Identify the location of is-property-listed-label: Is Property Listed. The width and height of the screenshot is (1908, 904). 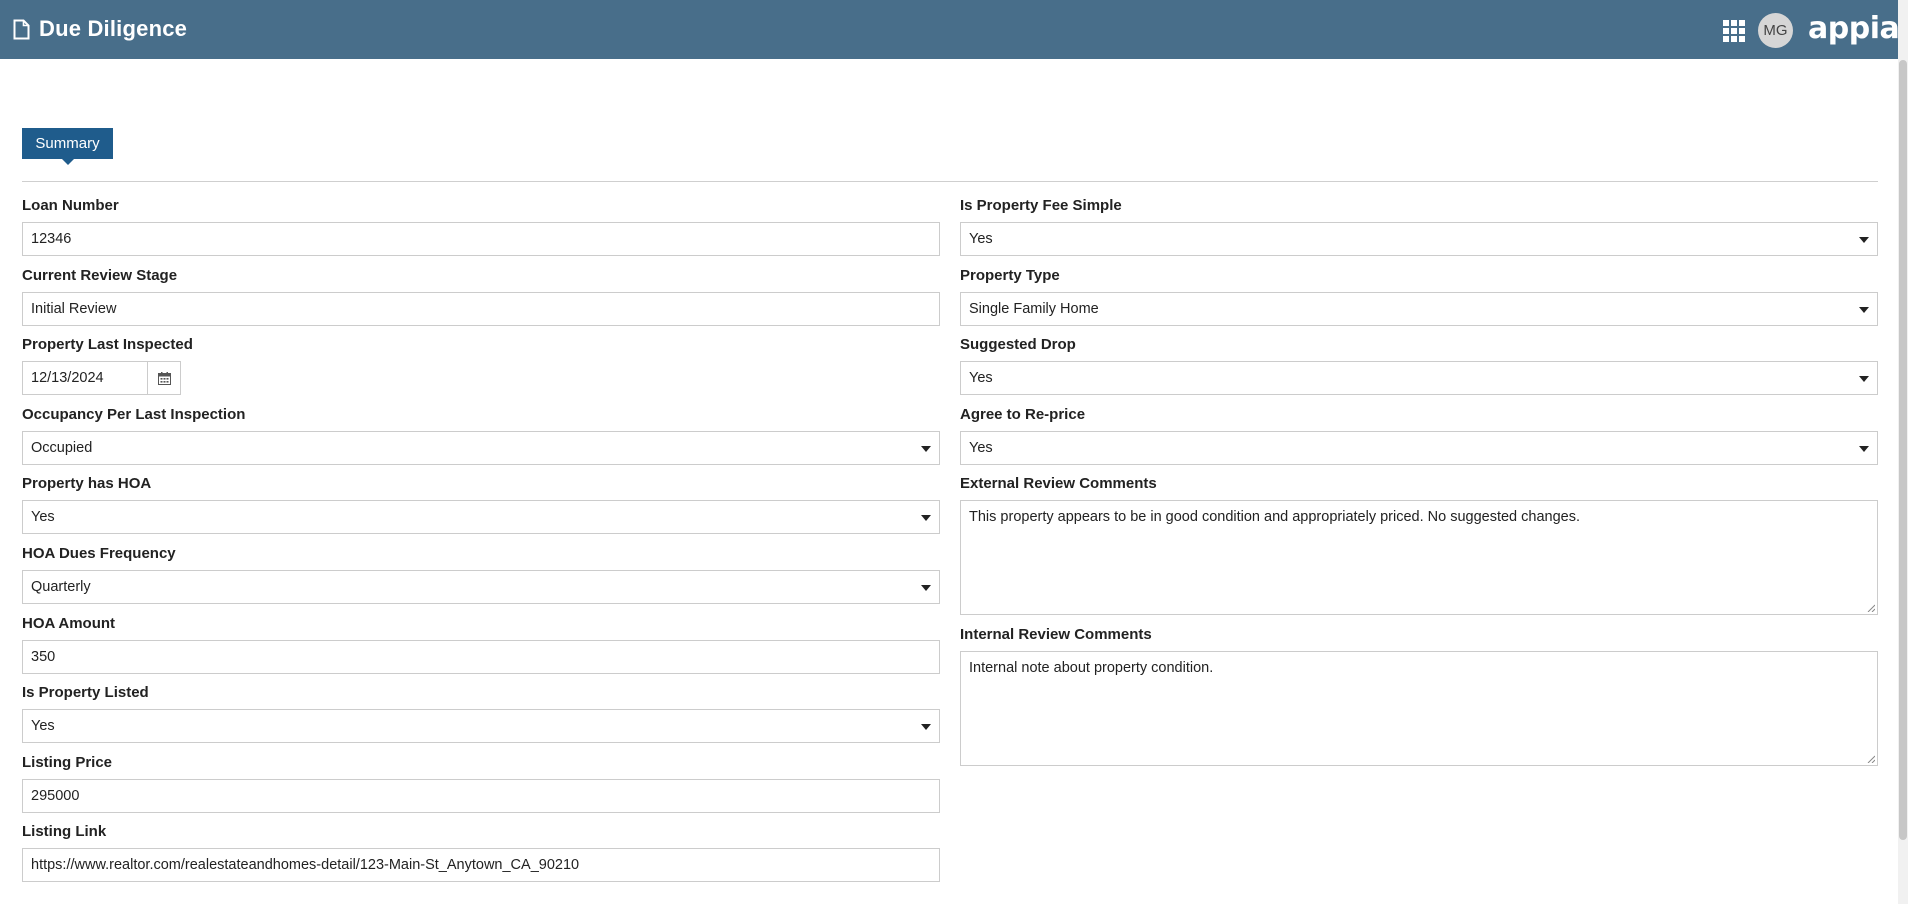
(85, 692).